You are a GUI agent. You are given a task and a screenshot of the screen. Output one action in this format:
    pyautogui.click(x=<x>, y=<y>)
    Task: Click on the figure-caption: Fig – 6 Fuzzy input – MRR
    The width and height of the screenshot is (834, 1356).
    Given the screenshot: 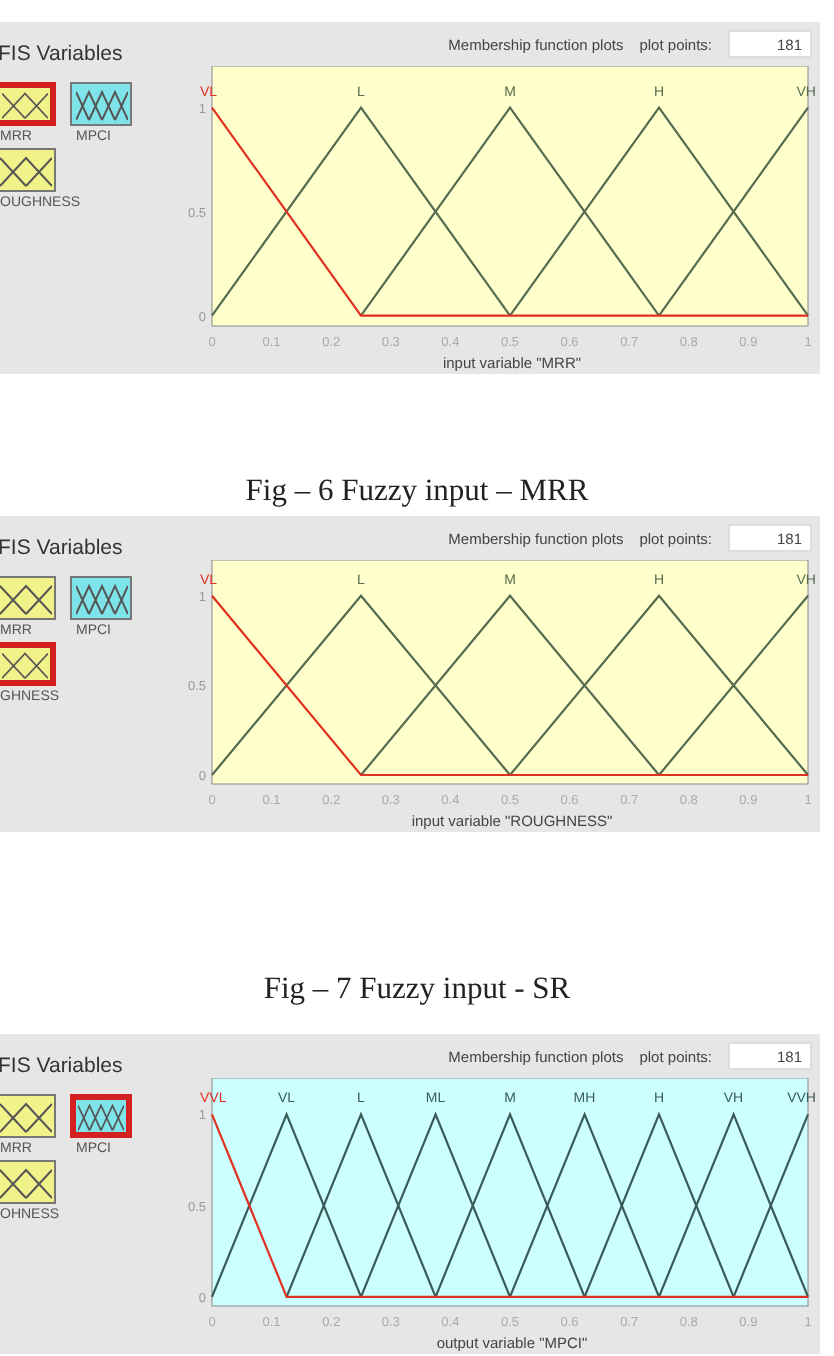 What is the action you would take?
    pyautogui.click(x=417, y=491)
    